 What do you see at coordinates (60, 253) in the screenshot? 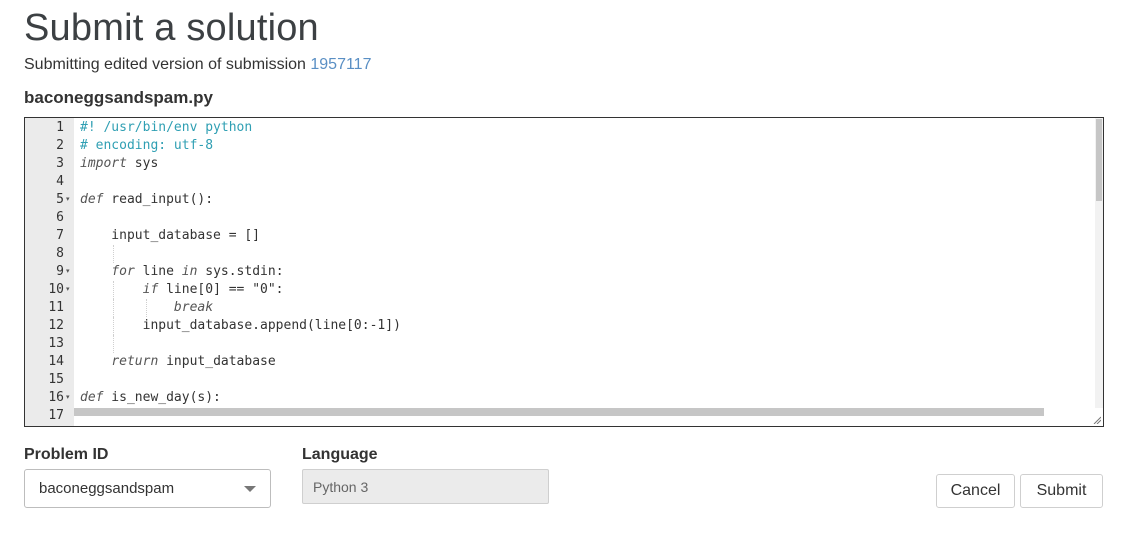
I see `line-number: 8` at bounding box center [60, 253].